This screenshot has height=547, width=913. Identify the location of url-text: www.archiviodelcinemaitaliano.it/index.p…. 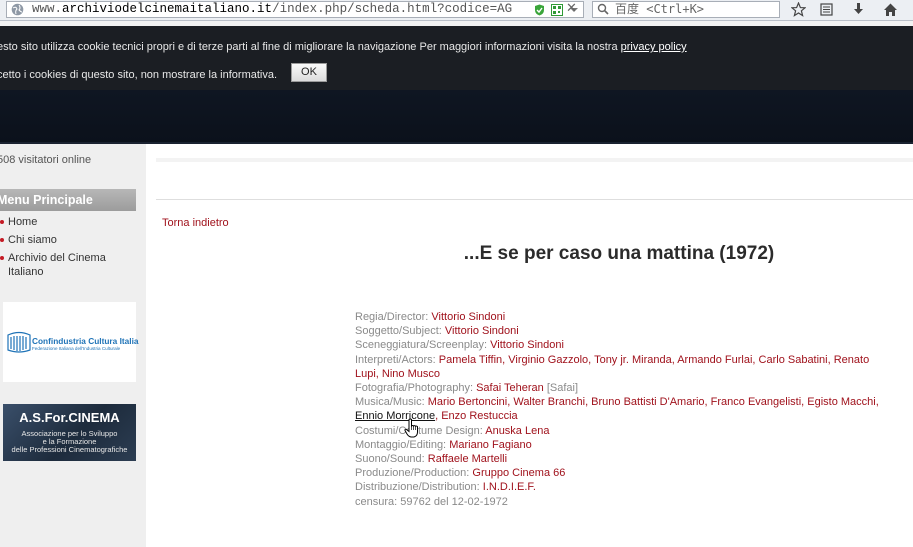
(272, 9).